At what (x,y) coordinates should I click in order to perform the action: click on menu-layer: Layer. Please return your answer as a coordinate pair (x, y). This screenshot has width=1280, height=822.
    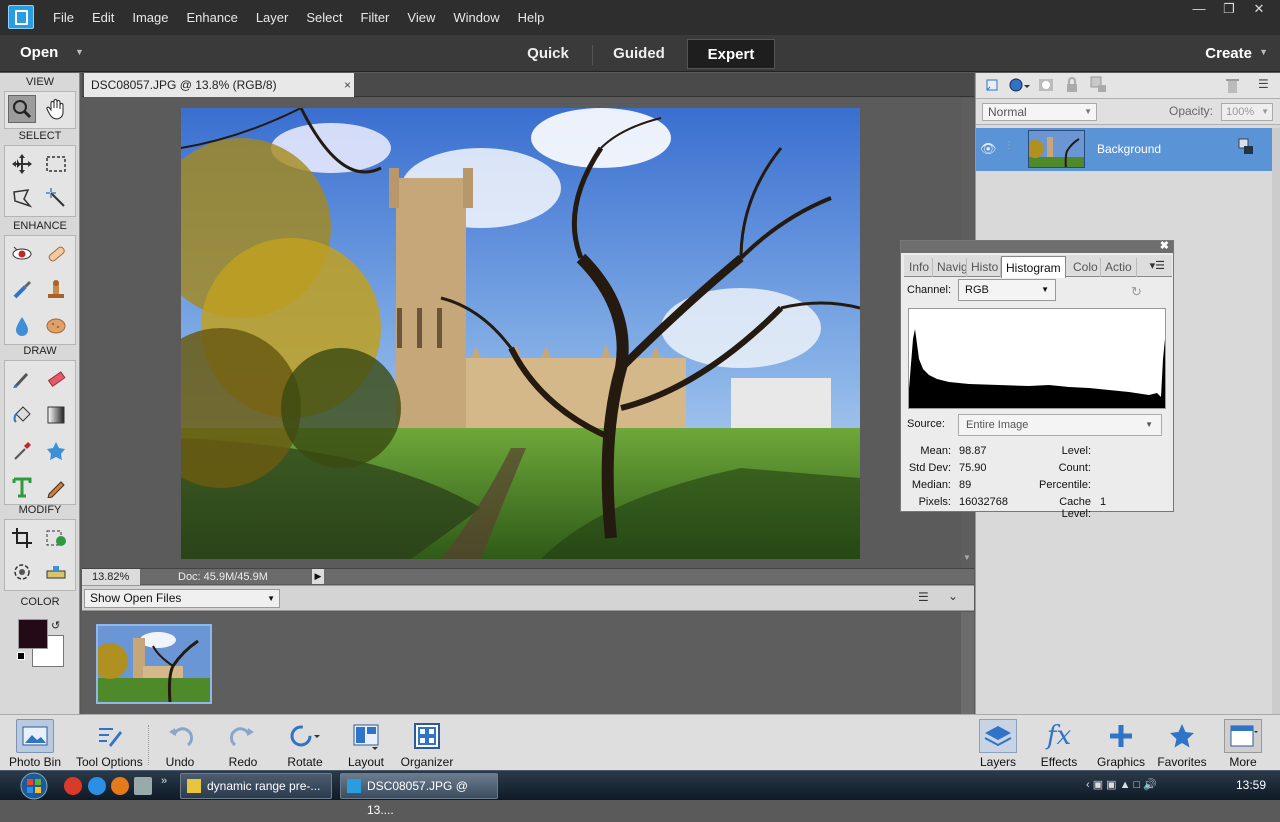
    Looking at the image, I should click on (272, 17).